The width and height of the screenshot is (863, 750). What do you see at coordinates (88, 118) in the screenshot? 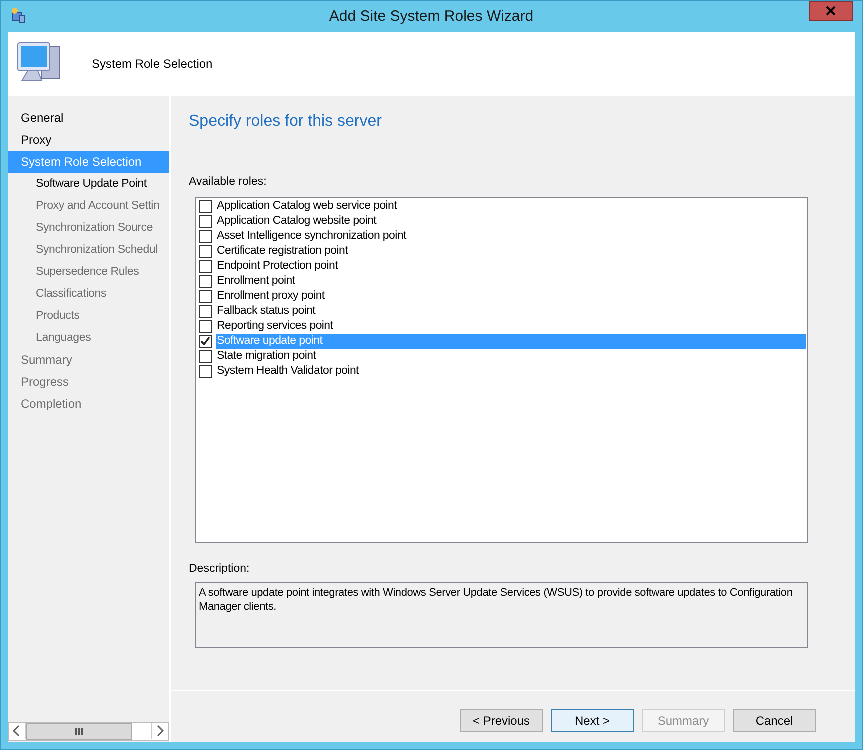
I see `nav-item: General` at bounding box center [88, 118].